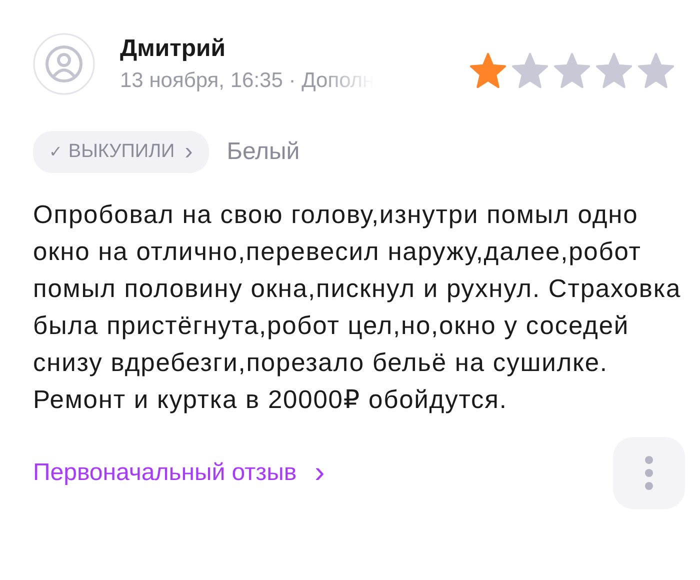  What do you see at coordinates (179, 473) in the screenshot?
I see `original-review-link: Первоначальный отзыв ›` at bounding box center [179, 473].